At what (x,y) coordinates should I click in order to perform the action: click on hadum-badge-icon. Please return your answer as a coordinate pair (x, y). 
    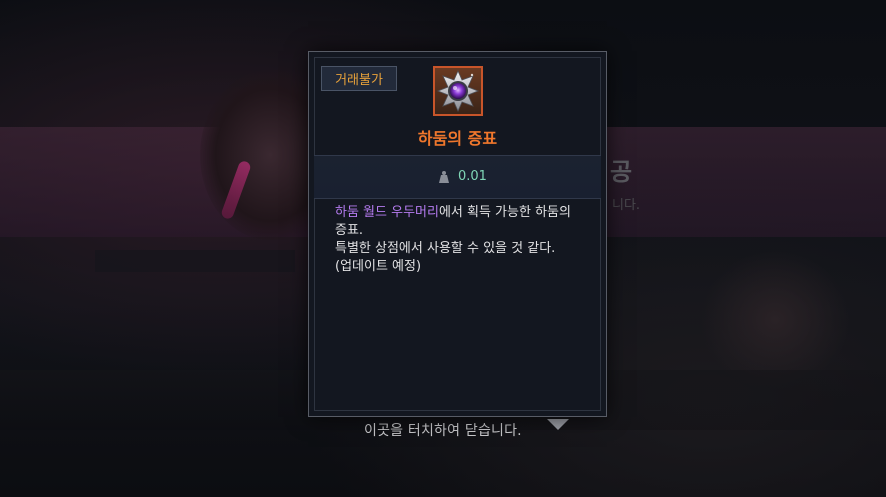
    Looking at the image, I should click on (458, 91).